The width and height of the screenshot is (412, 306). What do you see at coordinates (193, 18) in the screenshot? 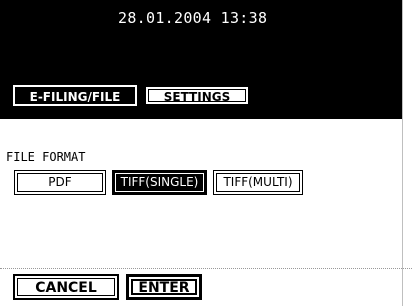
I see `datetime-display: 28.01.2004 13:38` at bounding box center [193, 18].